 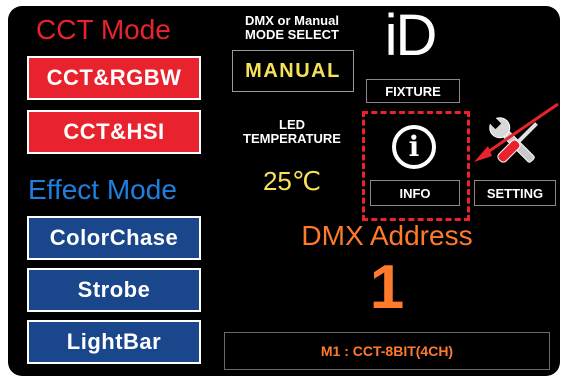 I want to click on mode-select-label: DMX or Manual MODE SELECT, so click(x=292, y=28).